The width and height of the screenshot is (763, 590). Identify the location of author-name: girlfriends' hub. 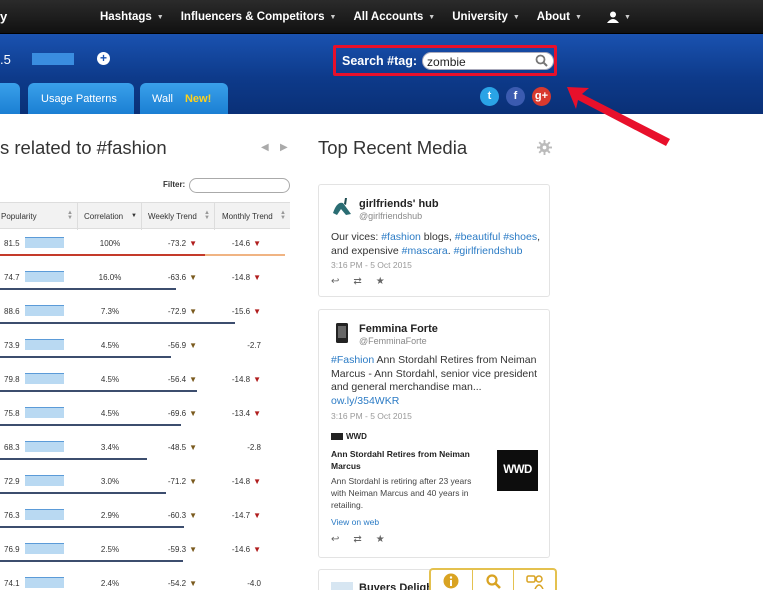
(399, 204).